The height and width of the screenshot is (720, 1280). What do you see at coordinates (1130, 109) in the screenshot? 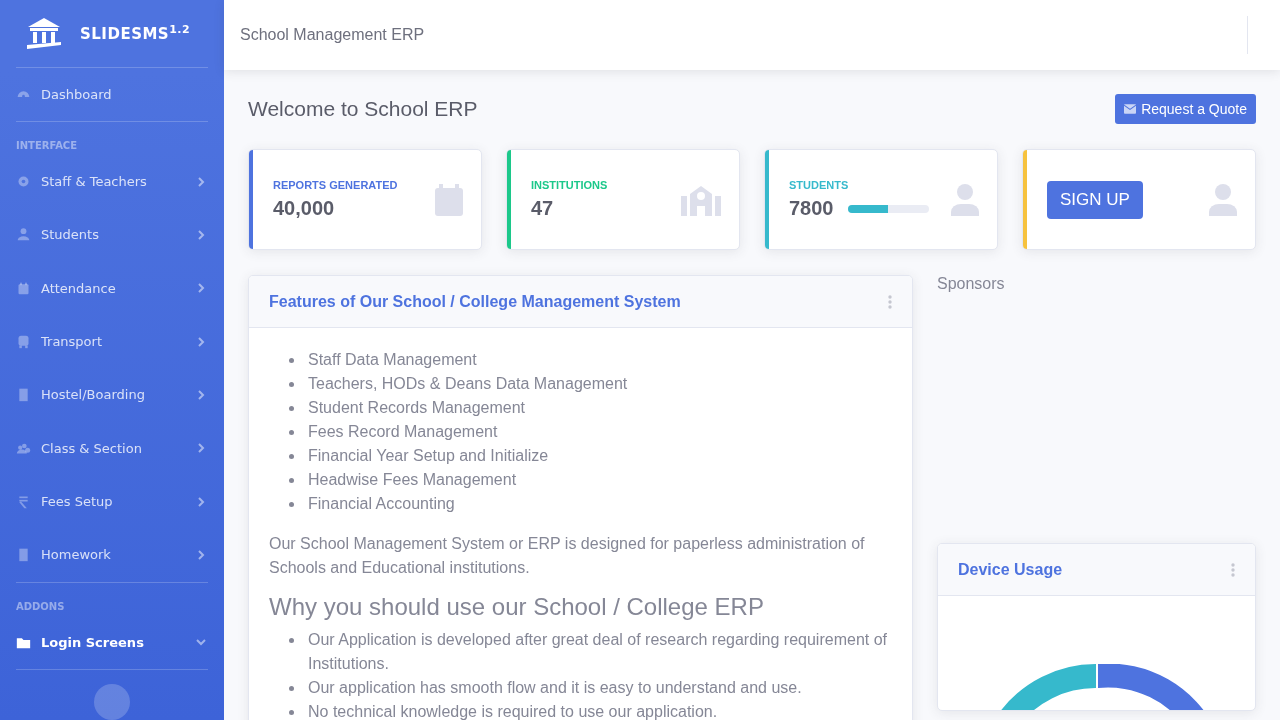
I see `envelope-icon` at bounding box center [1130, 109].